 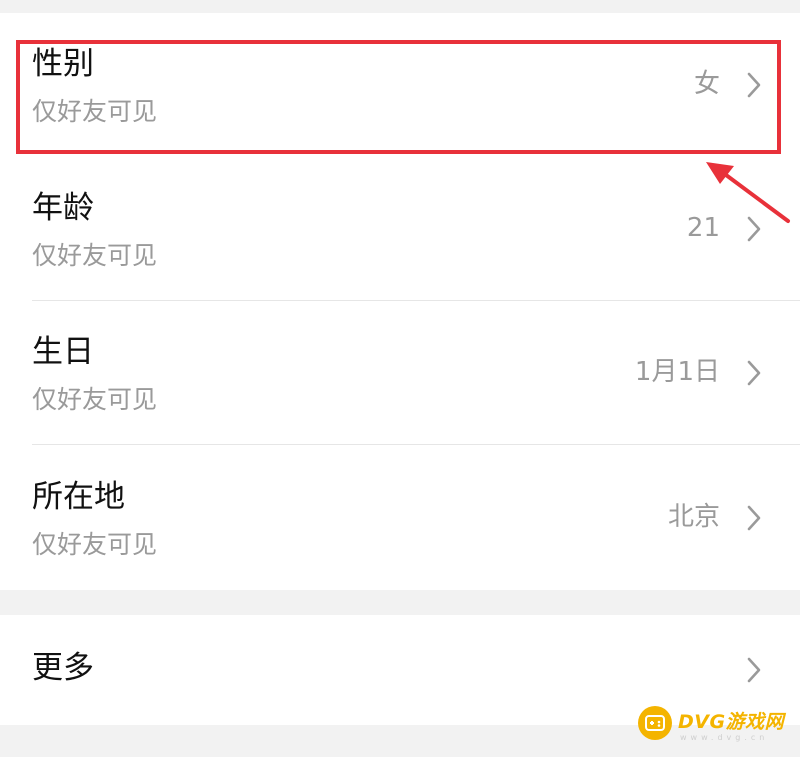 I want to click on gender-value: 女, so click(x=706, y=84).